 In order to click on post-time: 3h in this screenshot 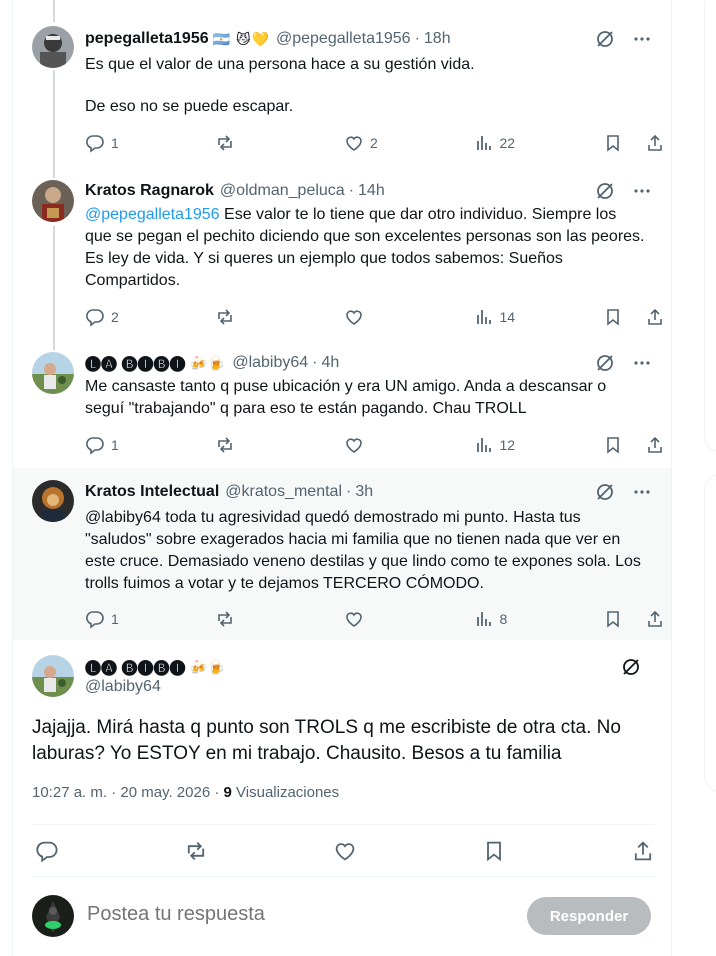, I will do `click(364, 492)`.